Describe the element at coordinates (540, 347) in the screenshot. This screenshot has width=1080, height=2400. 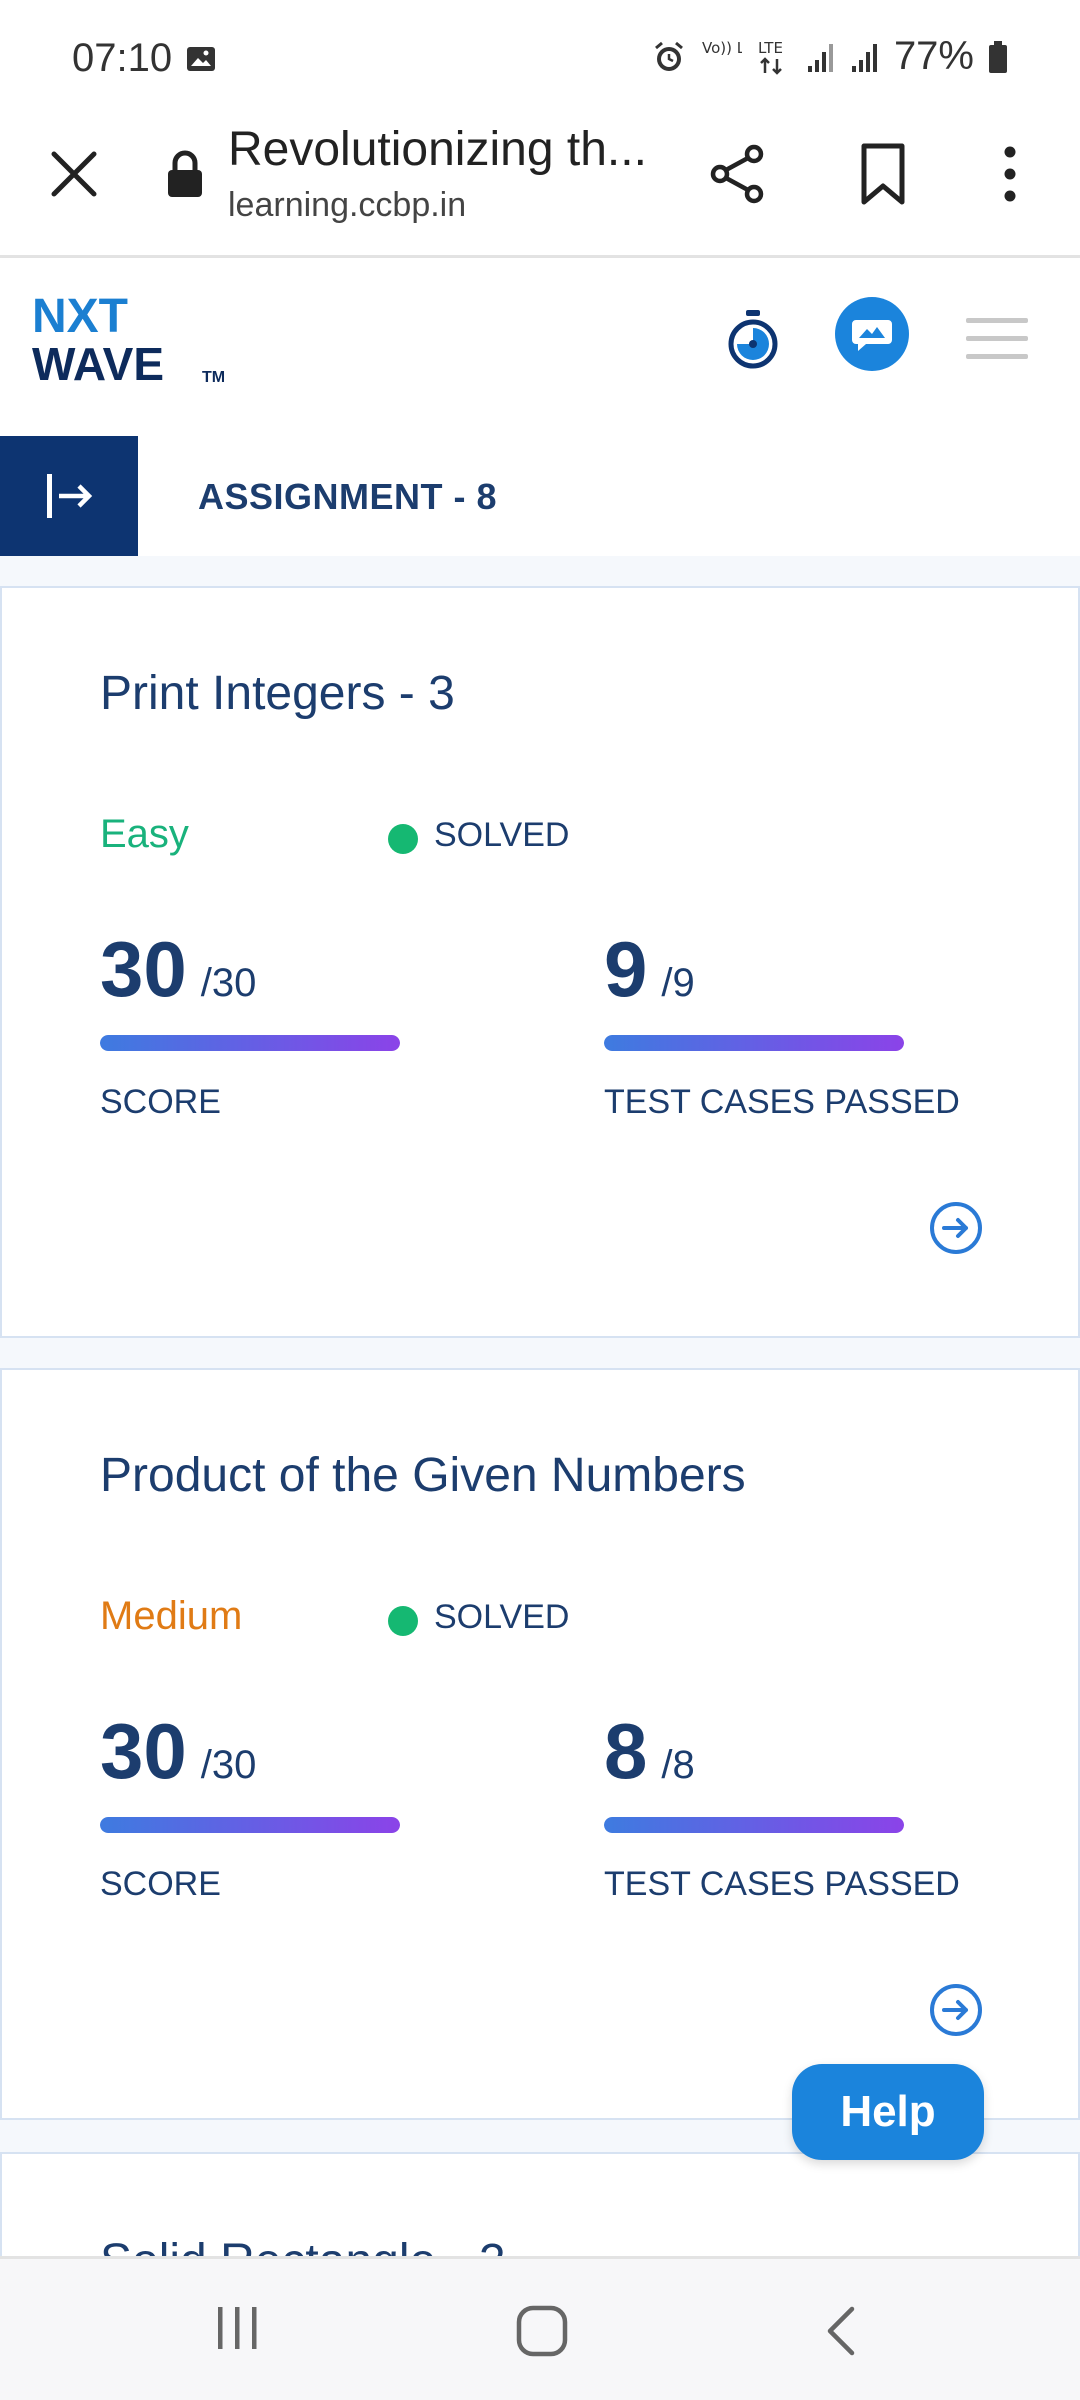
I see `app-header: NXT WAVE TM` at that location.